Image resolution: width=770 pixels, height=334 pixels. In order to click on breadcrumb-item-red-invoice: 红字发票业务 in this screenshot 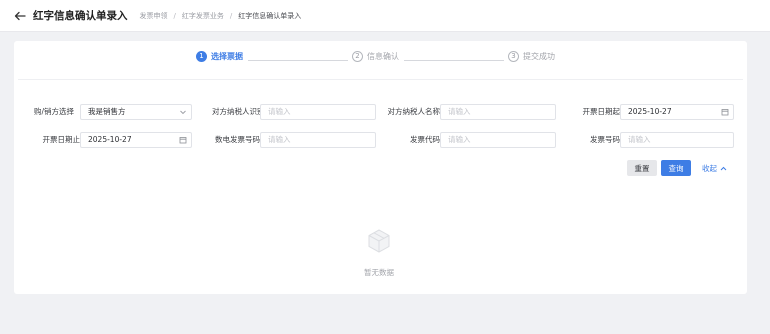, I will do `click(203, 16)`.